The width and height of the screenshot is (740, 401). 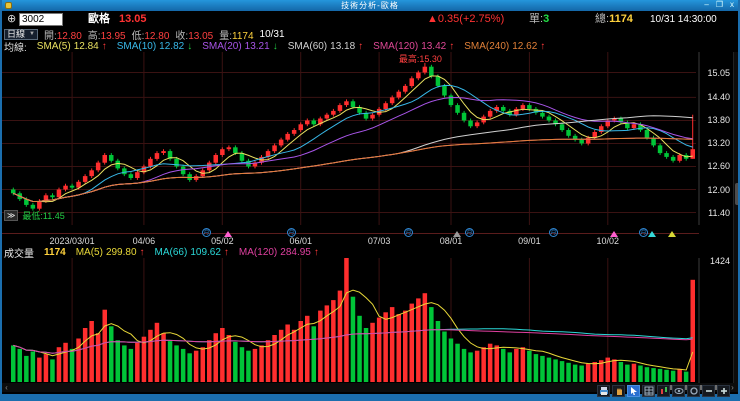 I want to click on print-button, so click(x=603, y=391).